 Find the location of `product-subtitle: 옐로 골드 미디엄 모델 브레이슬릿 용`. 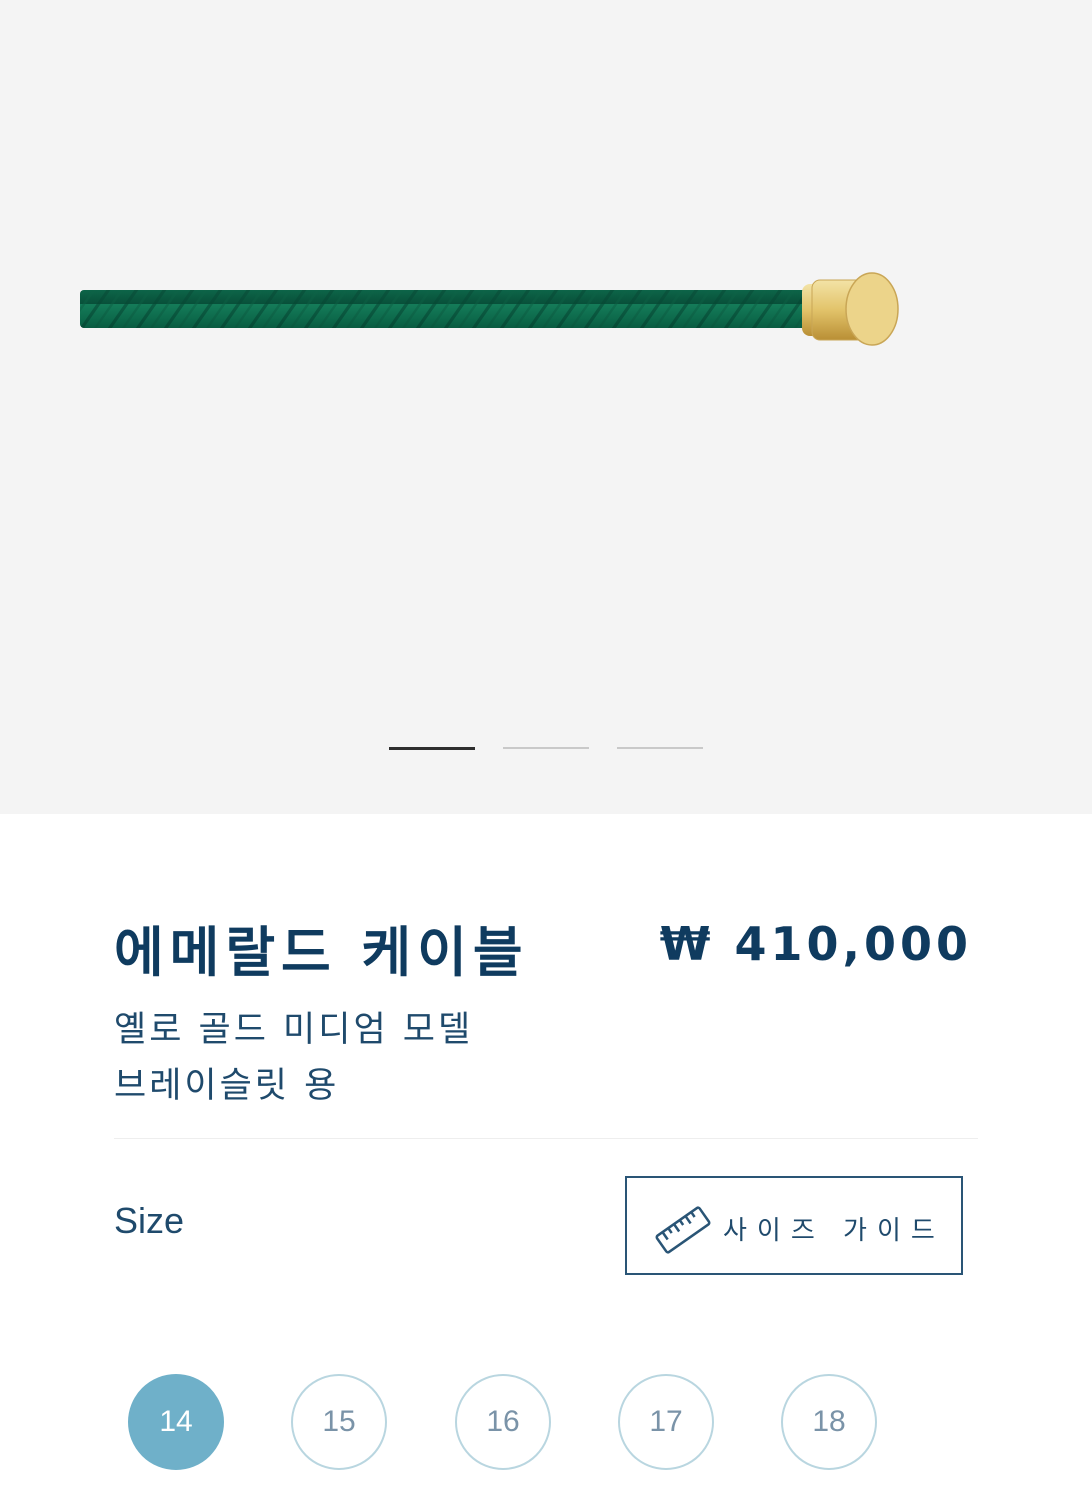

product-subtitle: 옐로 골드 미디엄 모델 브레이슬릿 용 is located at coordinates (374, 1058).